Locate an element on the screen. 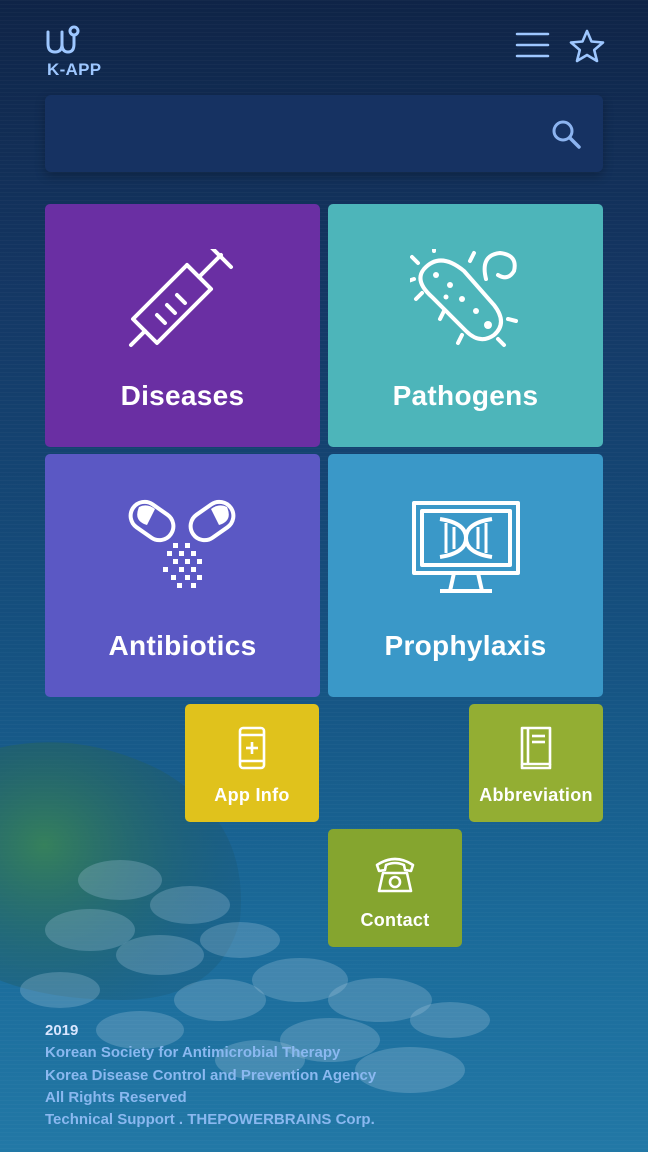  tile-contact-label: Contact is located at coordinates (395, 920).